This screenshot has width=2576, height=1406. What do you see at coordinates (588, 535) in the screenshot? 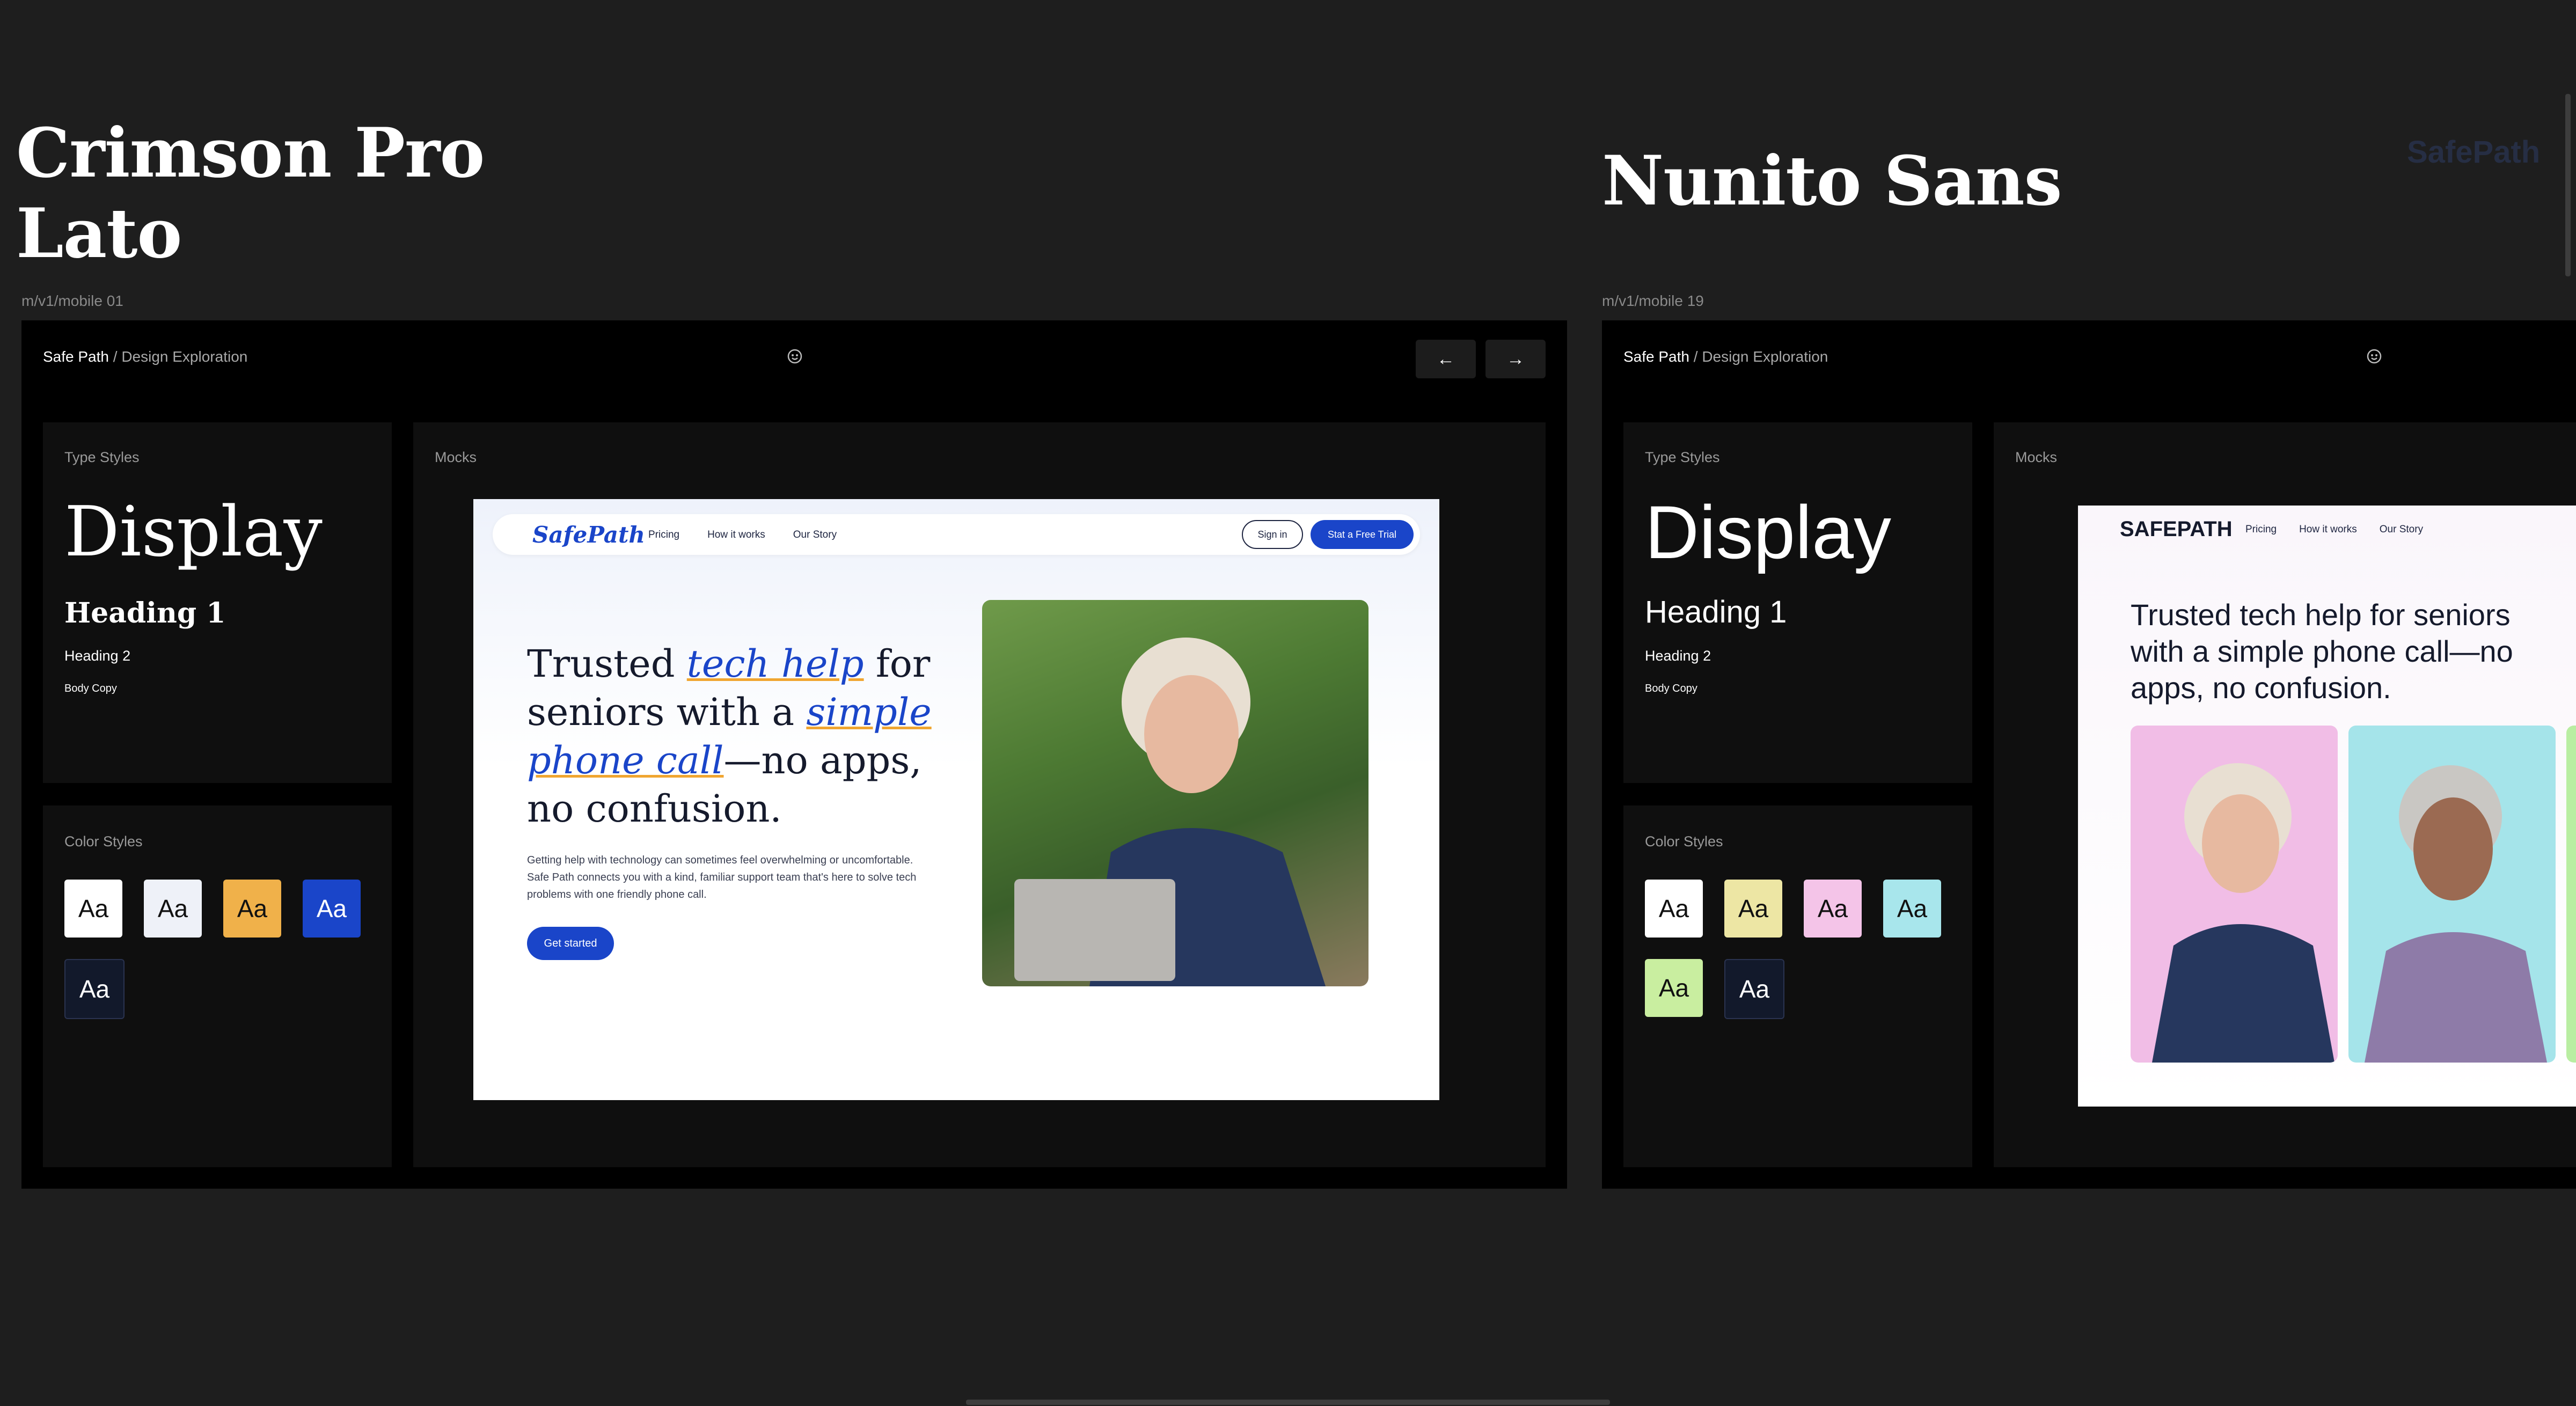
I see `mock-logo: SafePath` at bounding box center [588, 535].